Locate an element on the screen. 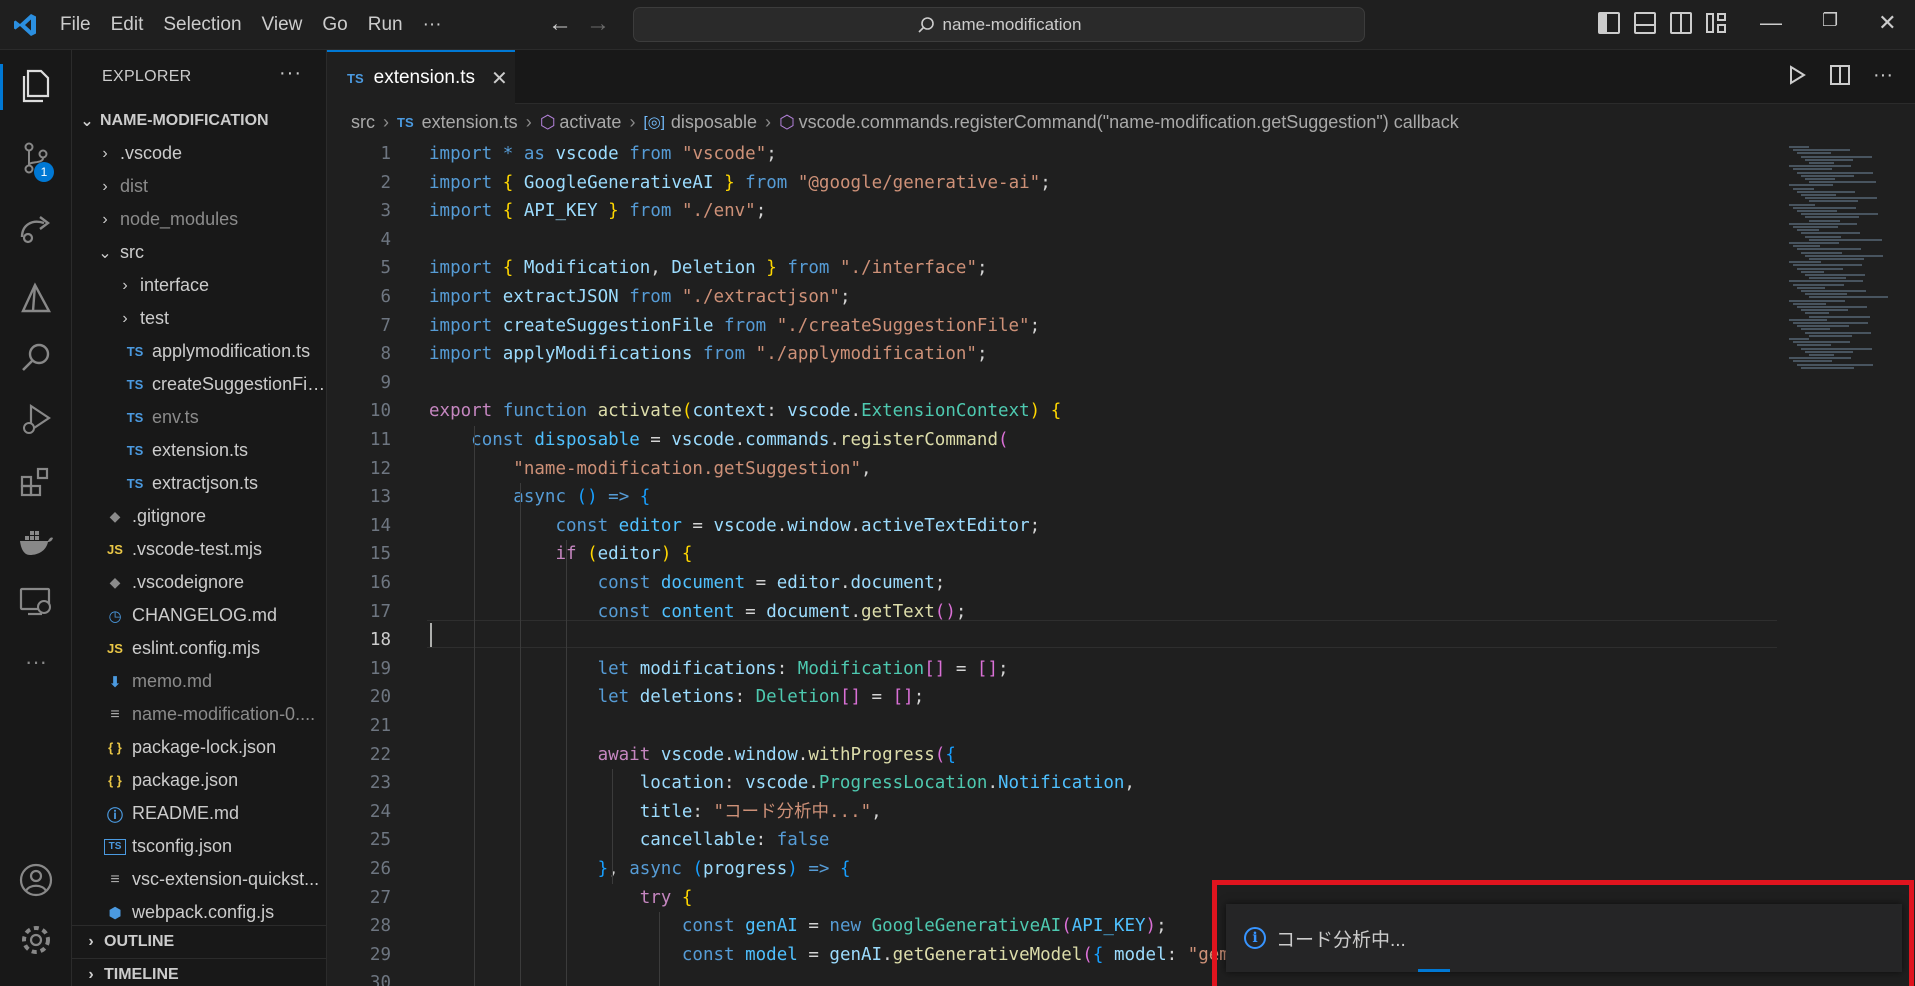 The image size is (1915, 986). explorer-more-icon: ··· is located at coordinates (290, 73).